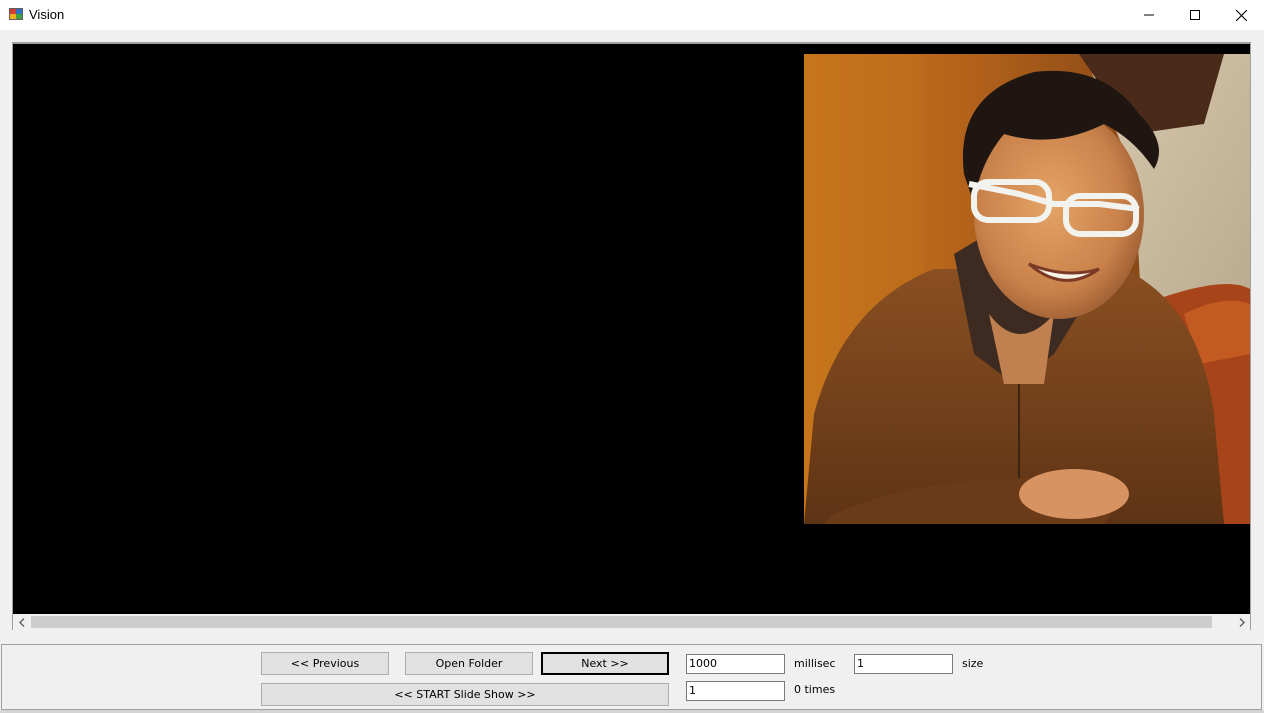  I want to click on scroll-left-button, so click(21, 622).